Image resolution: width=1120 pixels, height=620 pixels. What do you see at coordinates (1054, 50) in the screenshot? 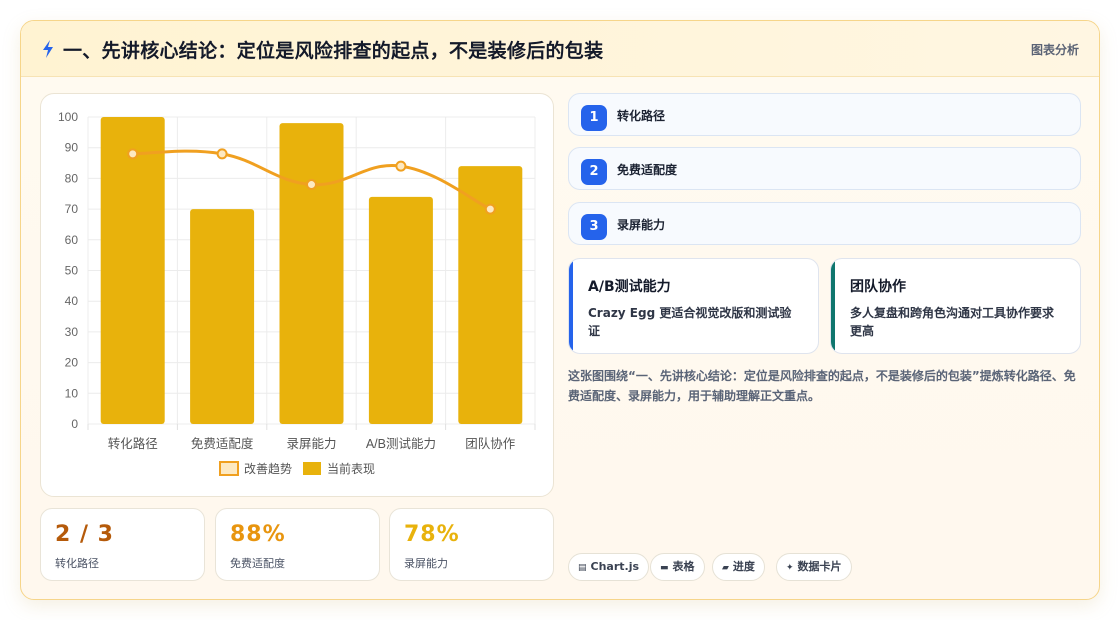
I see `header-tag: 图表分析` at bounding box center [1054, 50].